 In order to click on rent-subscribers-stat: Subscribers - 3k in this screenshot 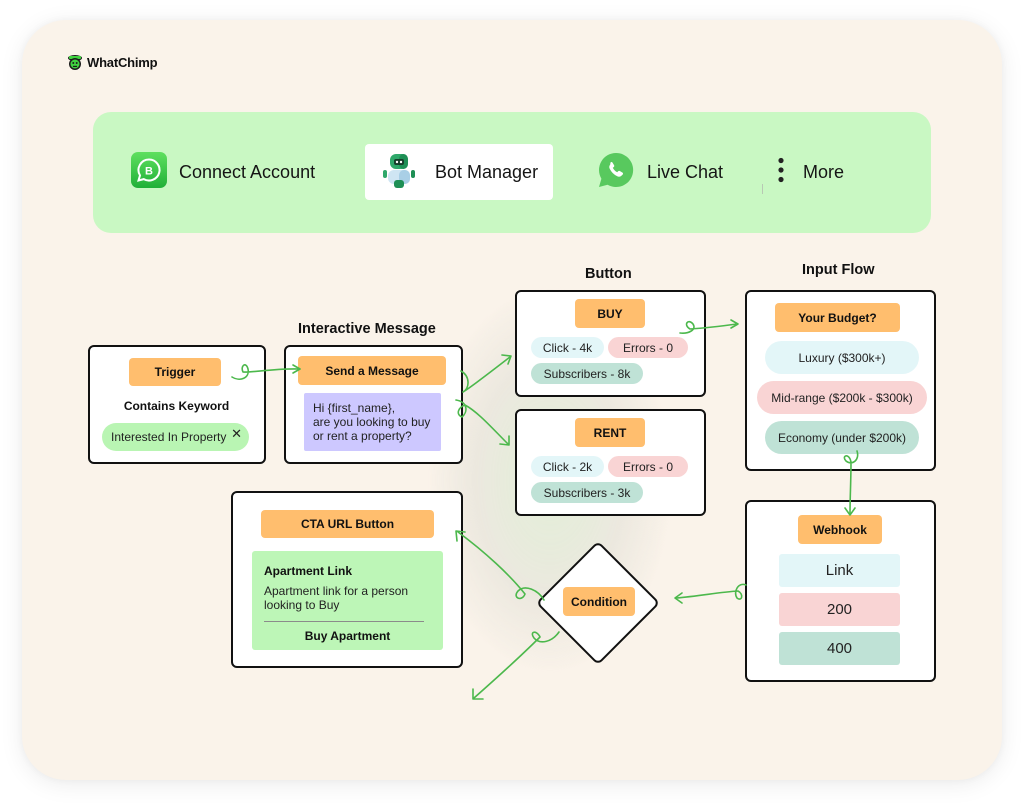, I will do `click(587, 492)`.